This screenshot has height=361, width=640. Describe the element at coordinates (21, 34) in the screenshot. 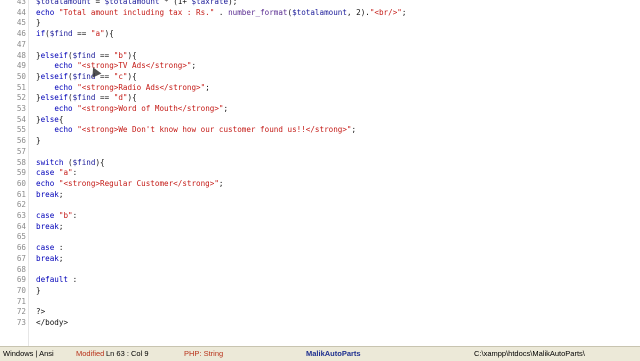

I see `line-number: 46` at that location.